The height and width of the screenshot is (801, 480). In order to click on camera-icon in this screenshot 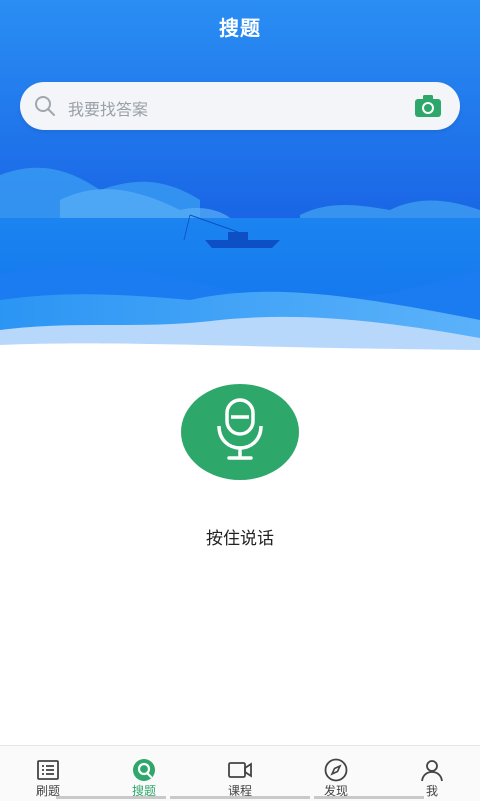, I will do `click(428, 106)`.